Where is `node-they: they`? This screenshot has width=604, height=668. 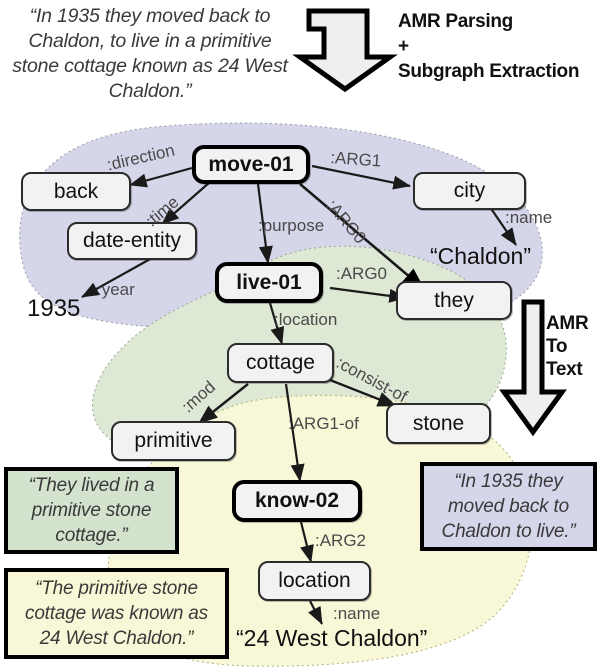 node-they: they is located at coordinates (454, 300).